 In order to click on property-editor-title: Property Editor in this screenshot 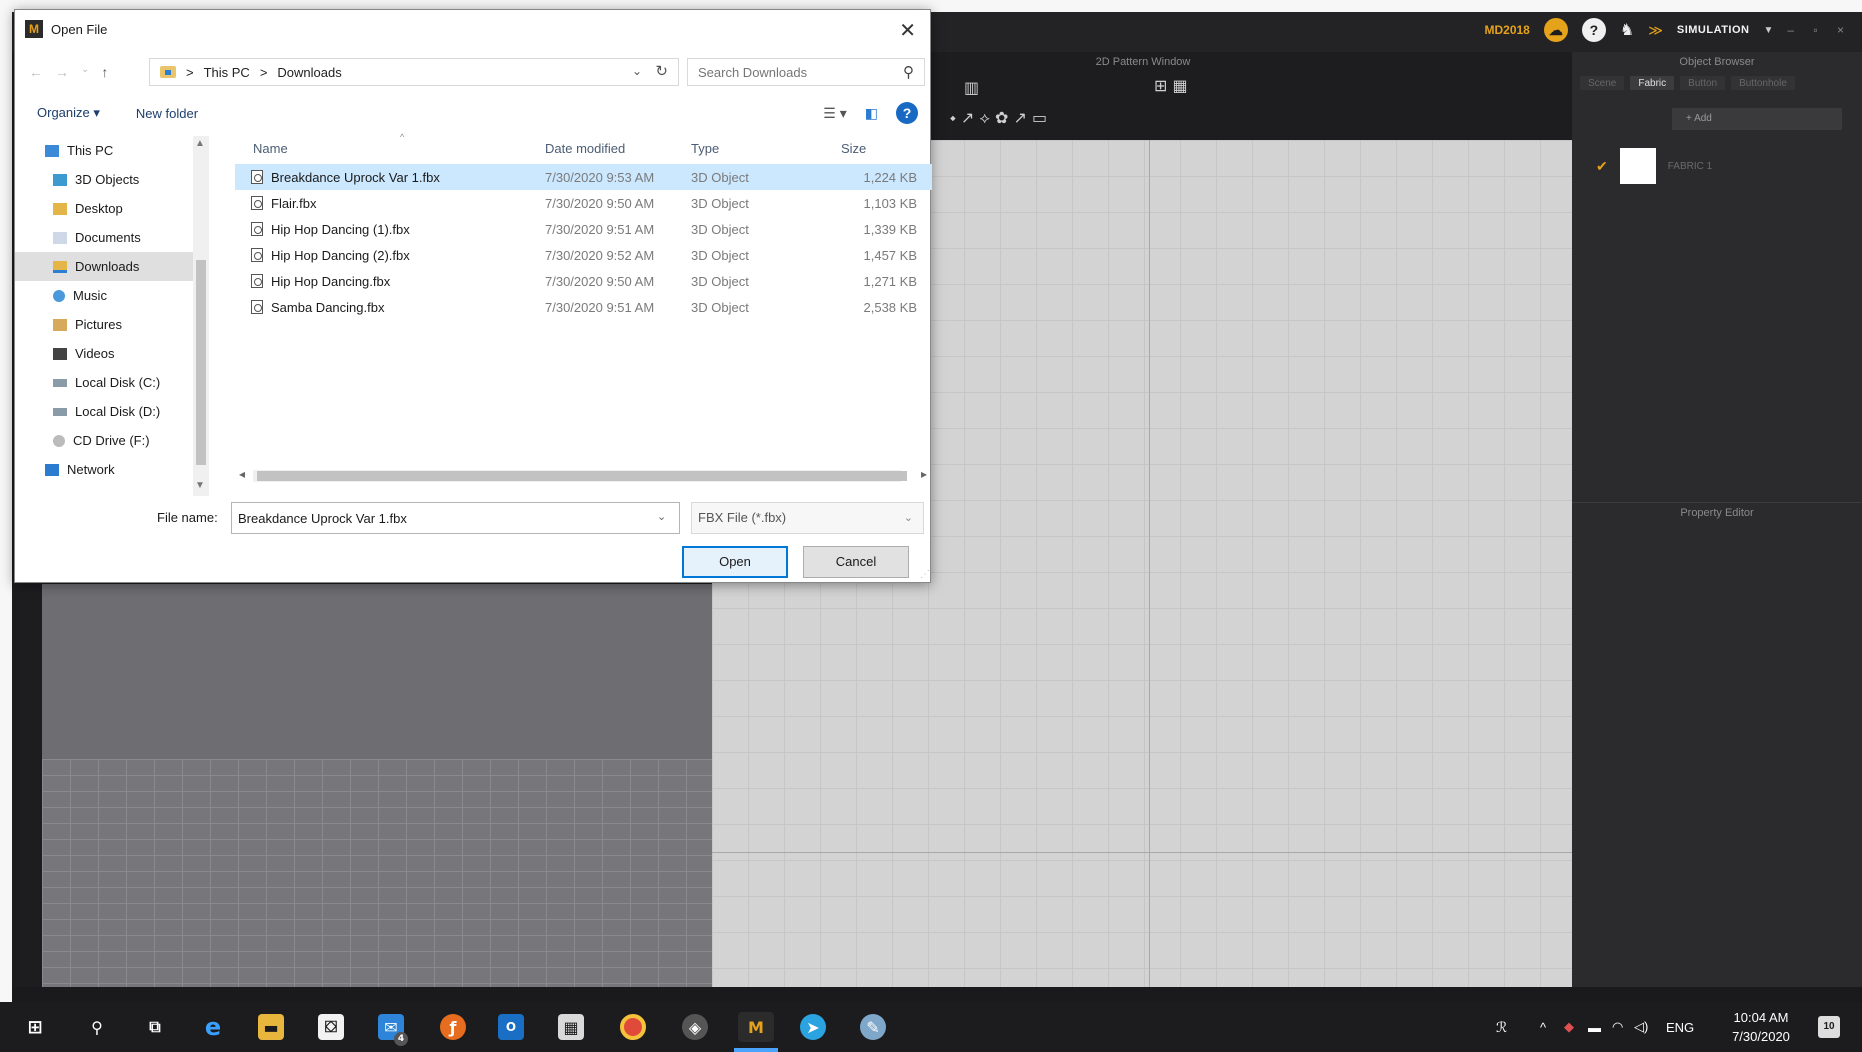, I will do `click(1717, 513)`.